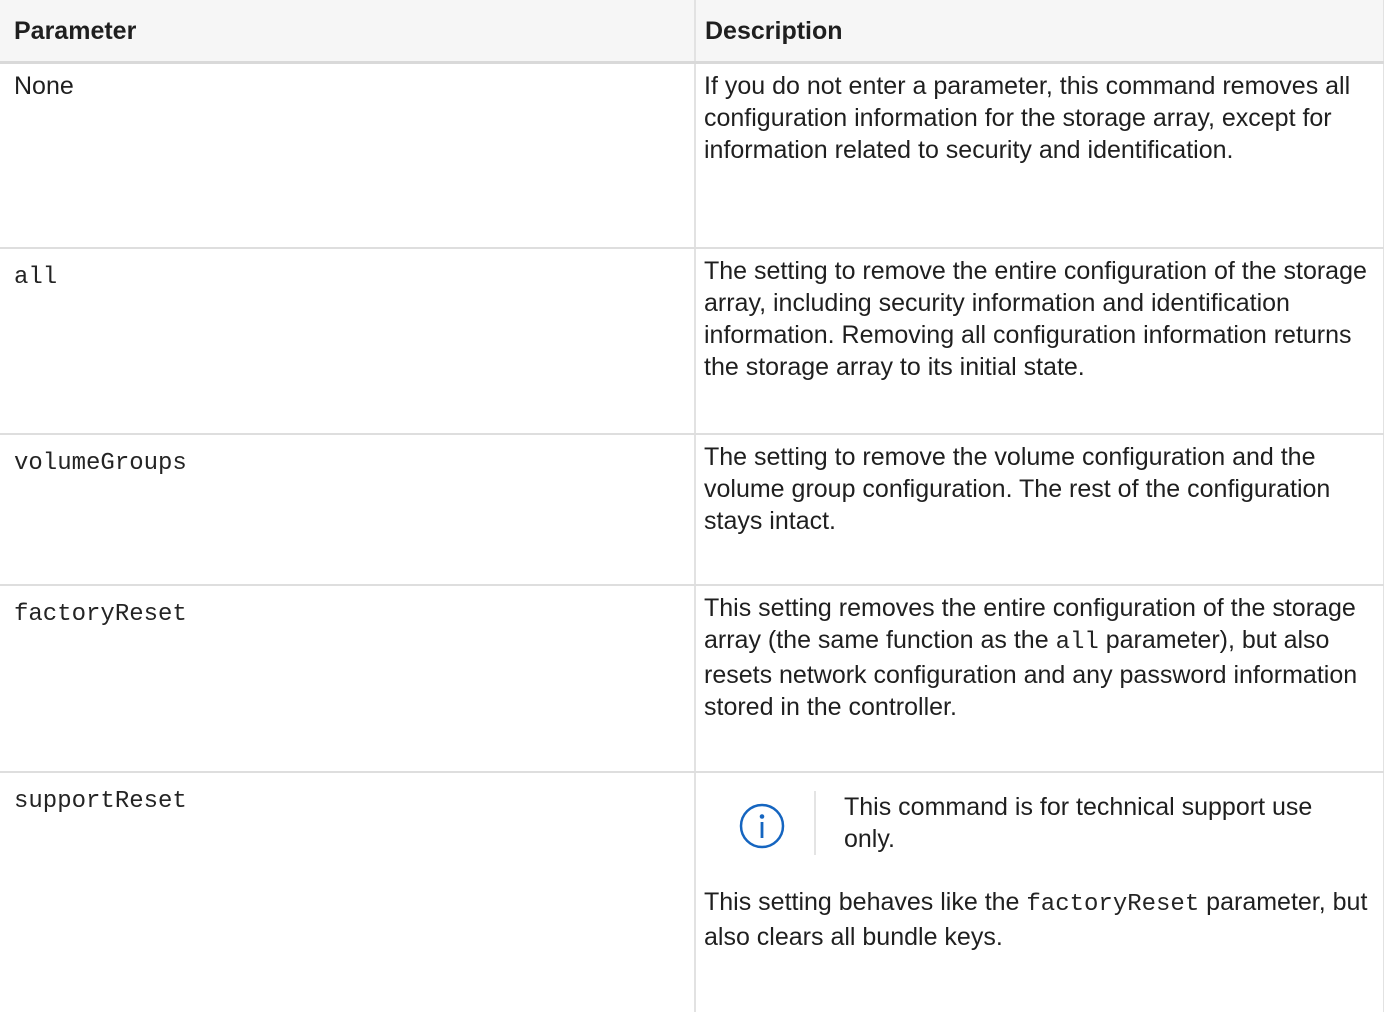 The image size is (1384, 1012). Describe the element at coordinates (1113, 904) in the screenshot. I see `inline-code: factoryReset` at that location.